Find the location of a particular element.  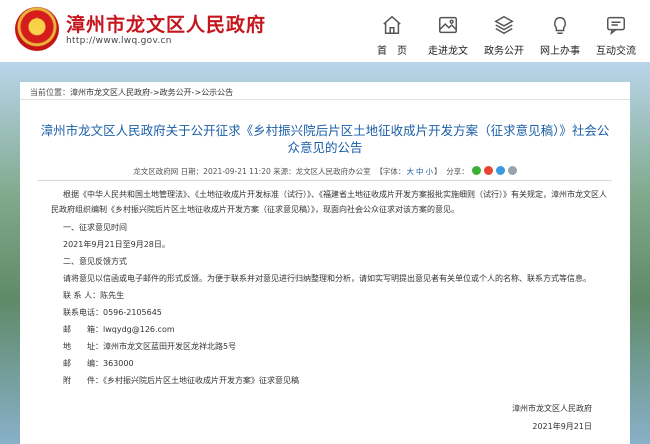

breadcrumb-link-notices: 公示公告 is located at coordinates (217, 92).